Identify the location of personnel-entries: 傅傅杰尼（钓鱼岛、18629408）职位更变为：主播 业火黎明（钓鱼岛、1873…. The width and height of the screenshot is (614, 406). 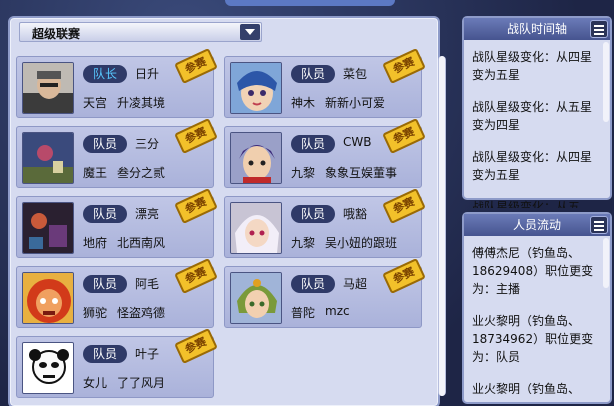
(536, 325).